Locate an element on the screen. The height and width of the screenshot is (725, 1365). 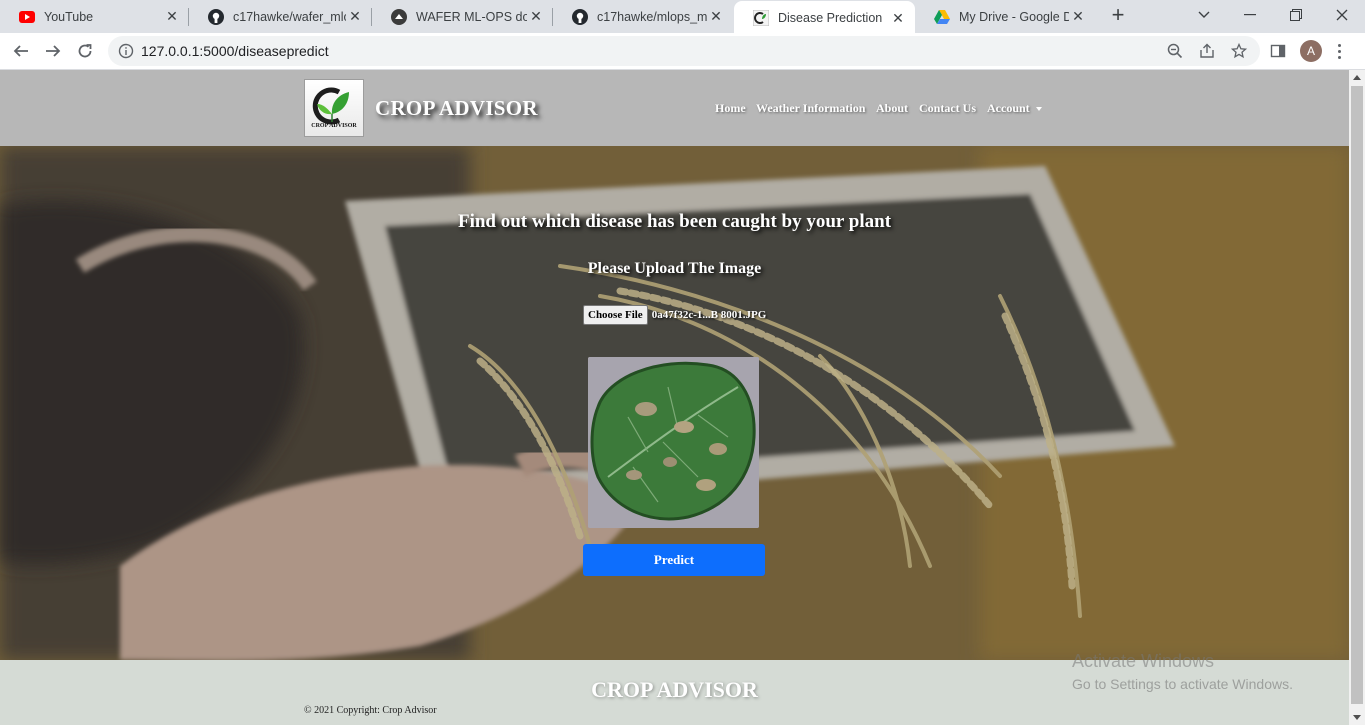
selected-file-name: 0a47f32c-1...B 8001.JPG is located at coordinates (709, 315).